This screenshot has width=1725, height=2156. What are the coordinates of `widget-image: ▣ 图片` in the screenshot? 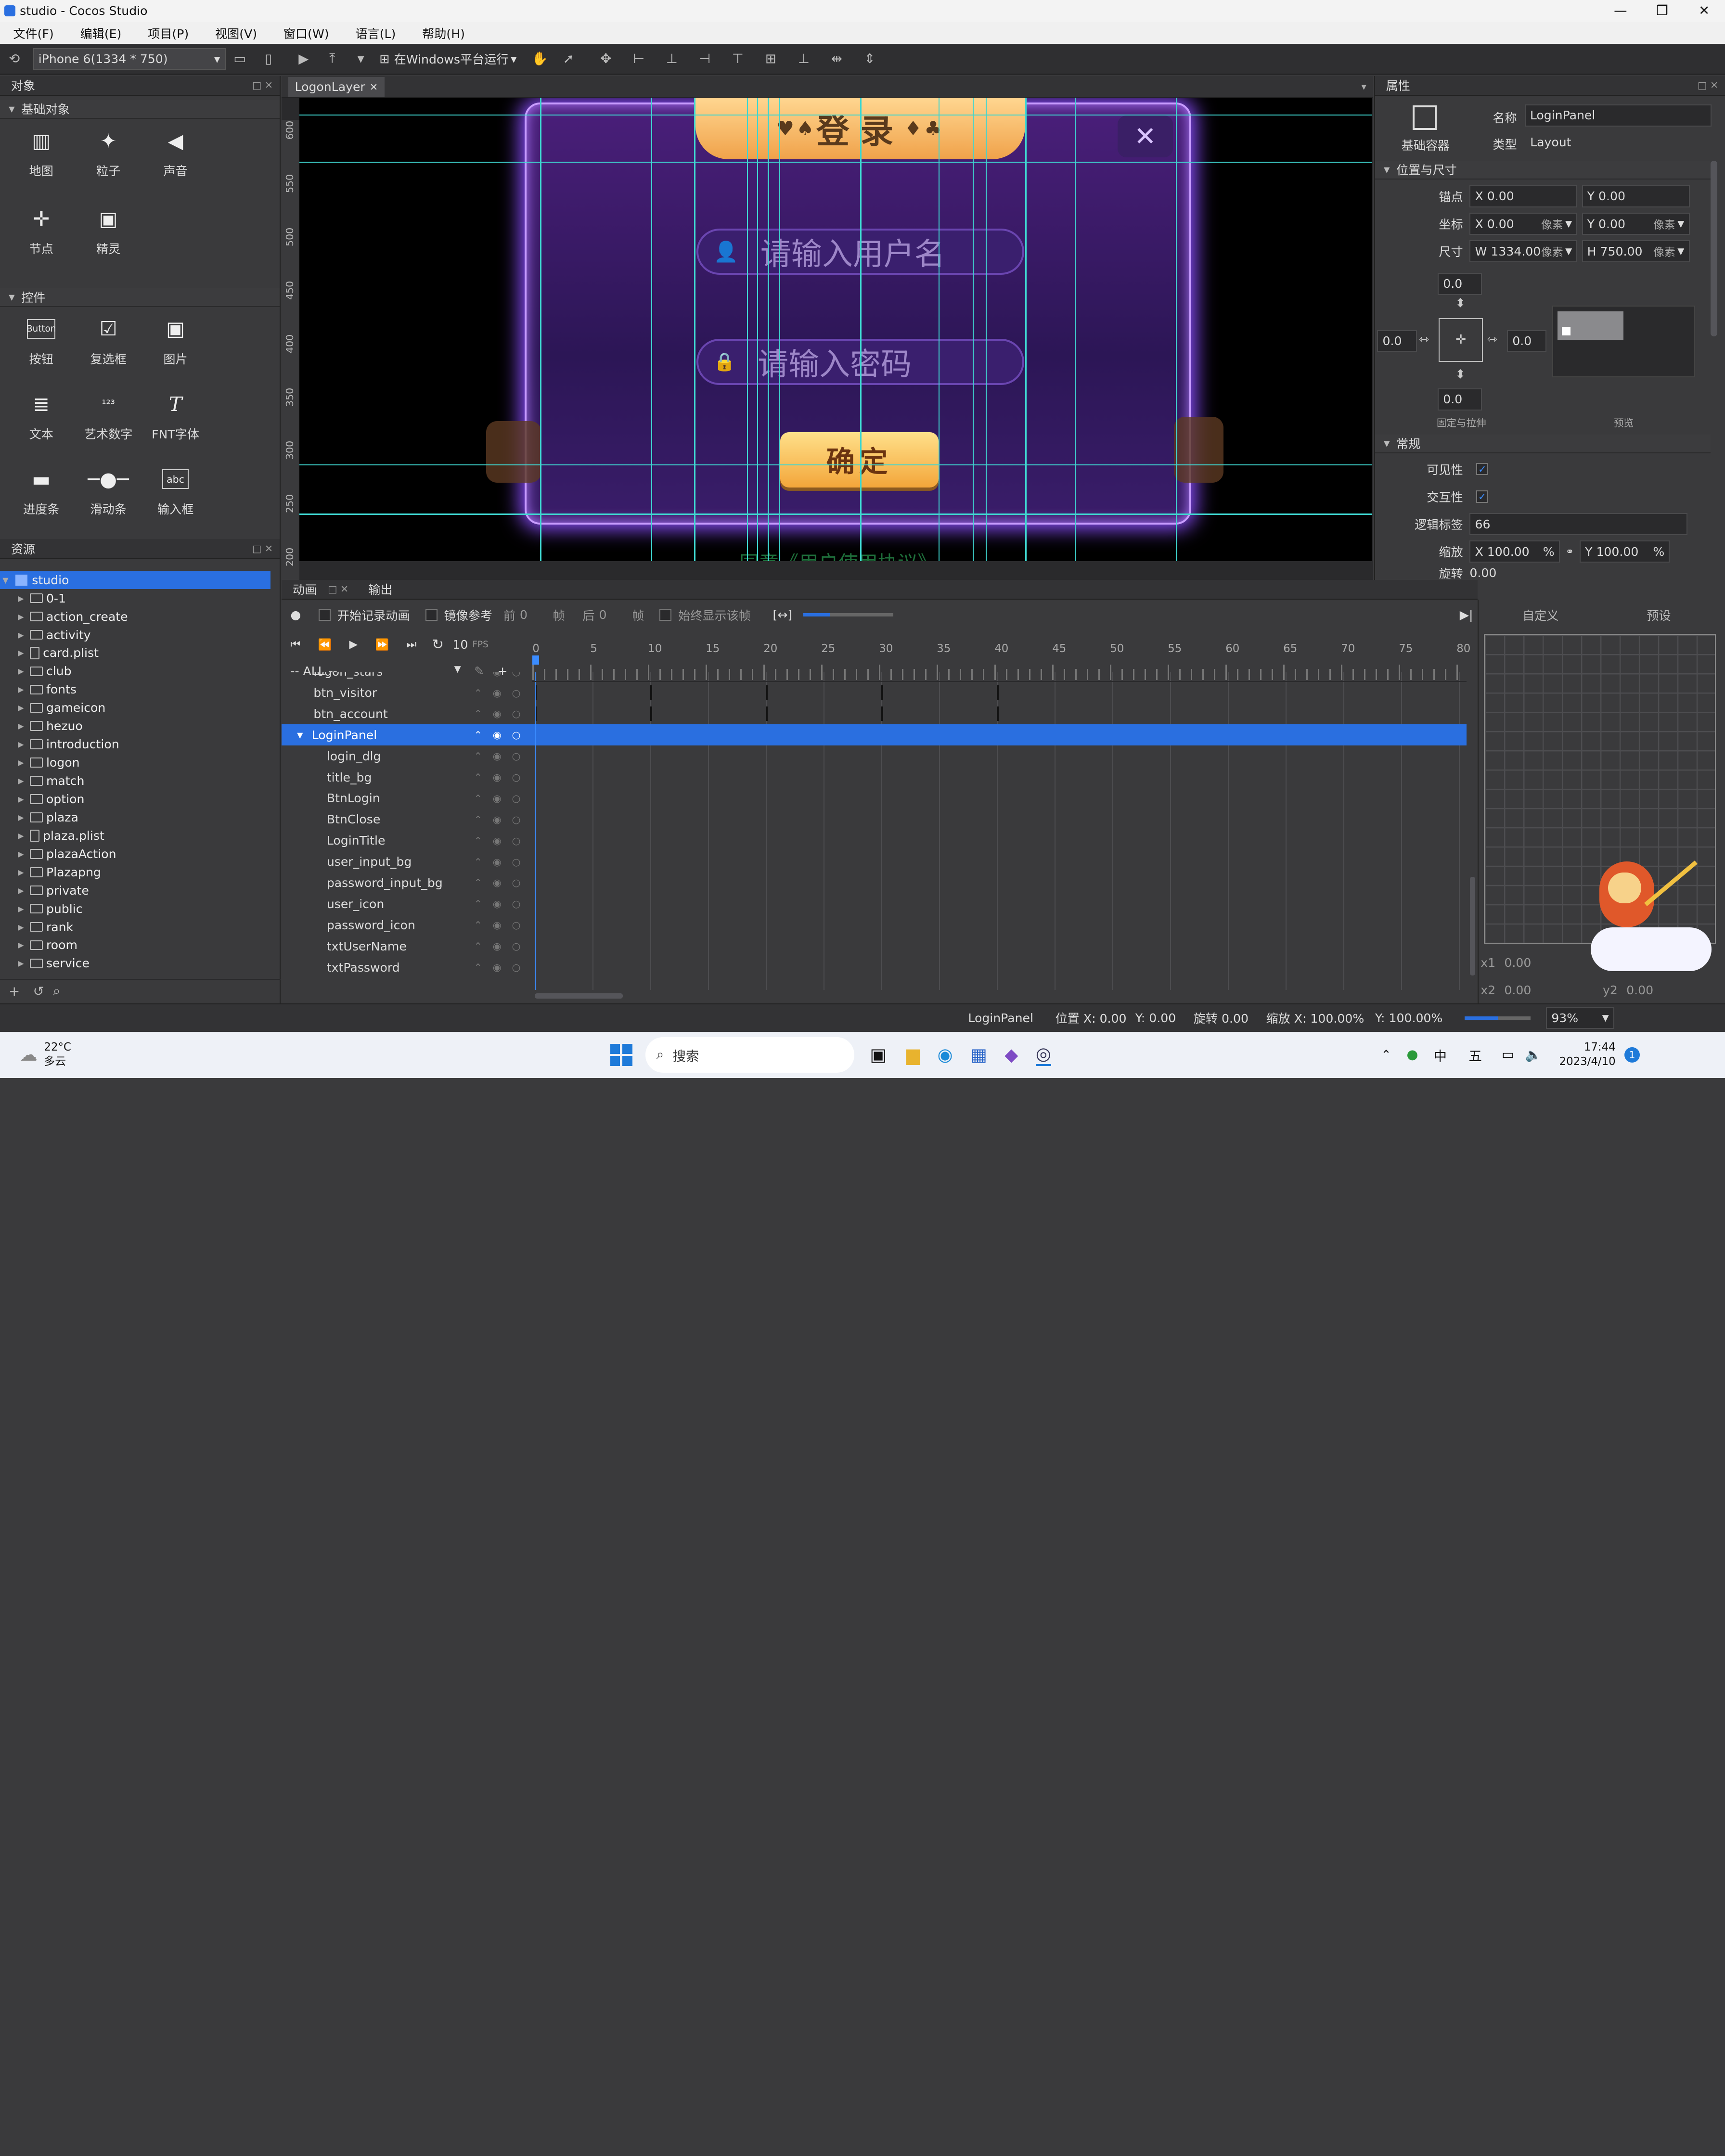 It's located at (175, 347).